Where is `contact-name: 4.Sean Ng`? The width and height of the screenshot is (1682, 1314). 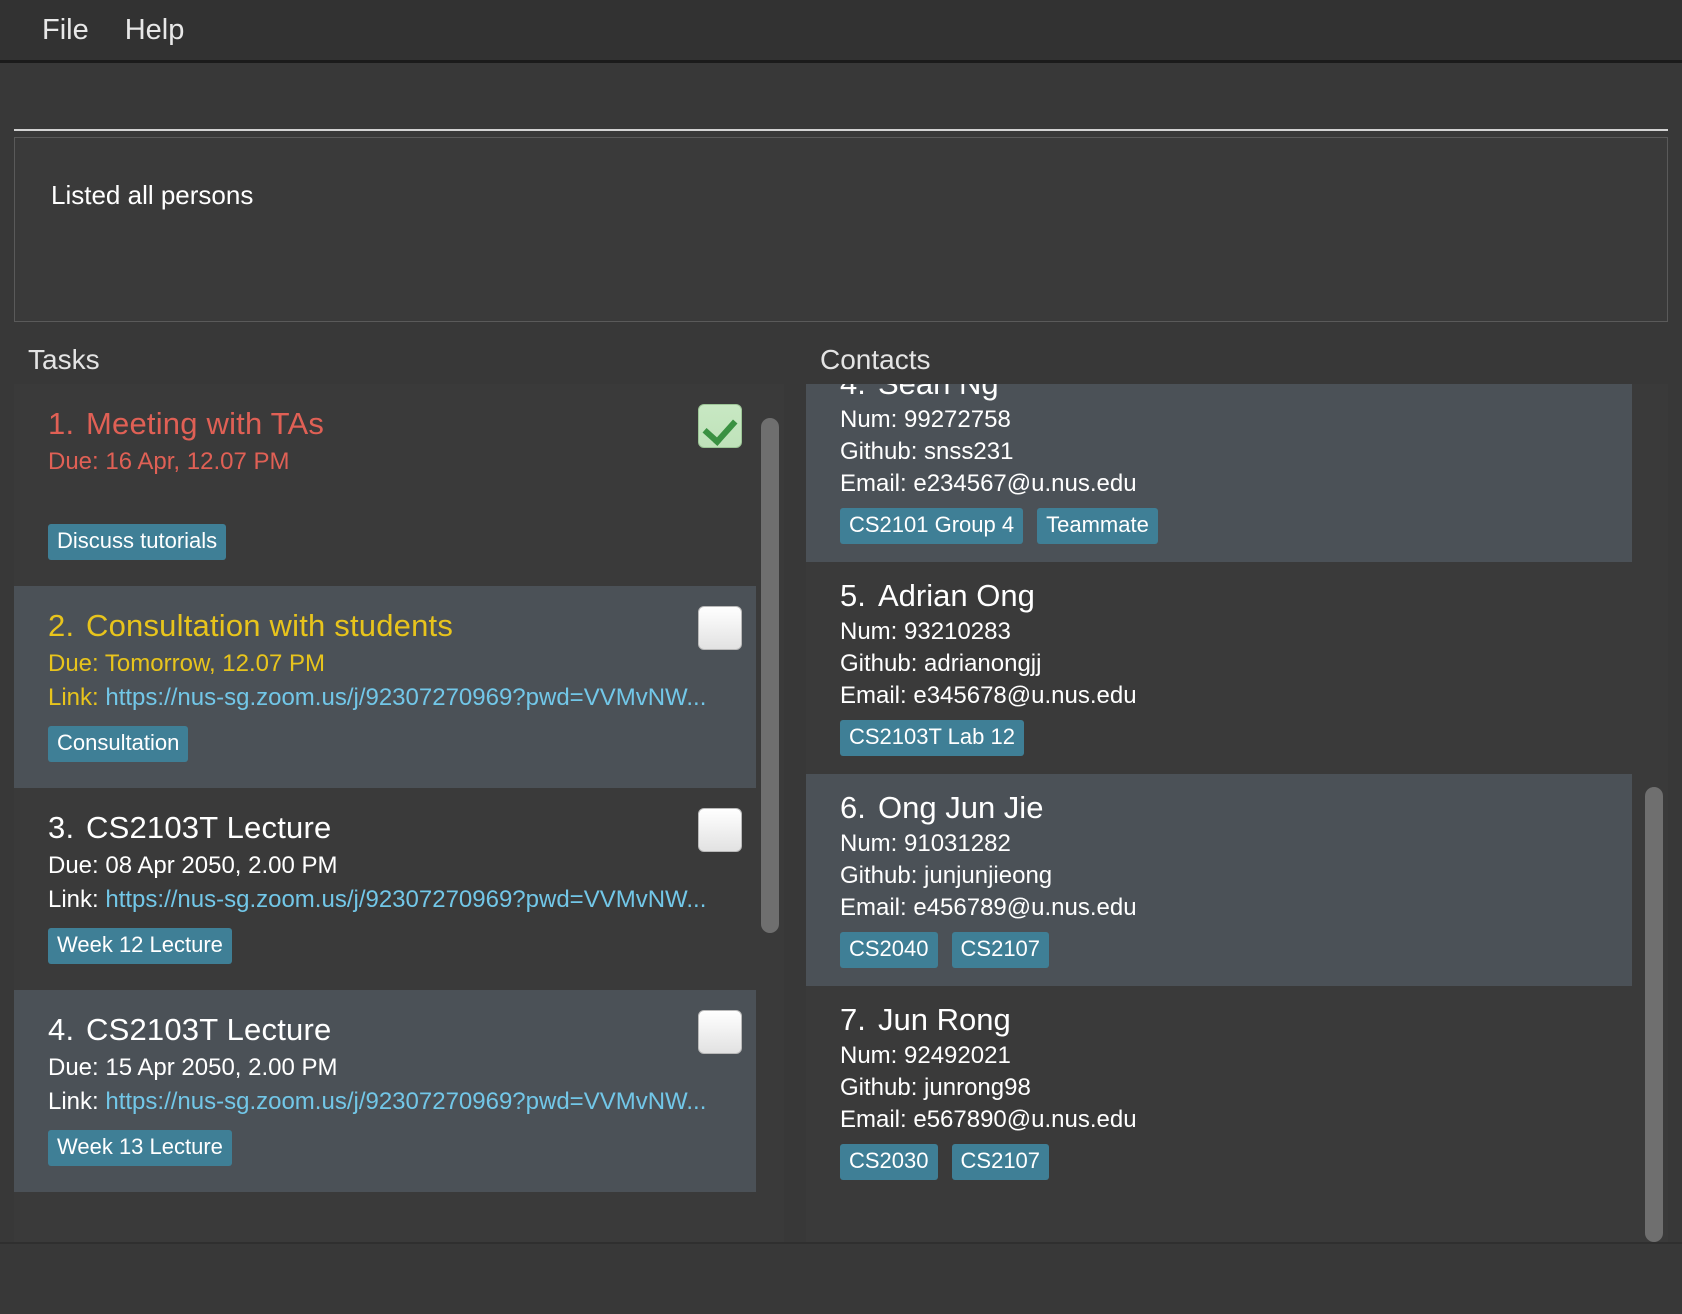 contact-name: 4.Sean Ng is located at coordinates (1236, 393).